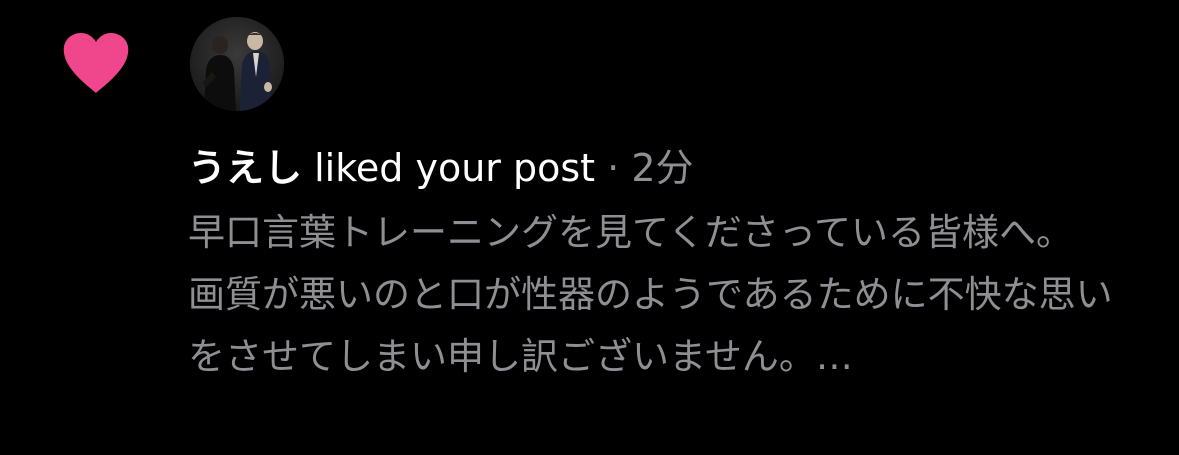 This screenshot has width=1179, height=455. Describe the element at coordinates (455, 168) in the screenshot. I see `action-text: liked your post` at that location.